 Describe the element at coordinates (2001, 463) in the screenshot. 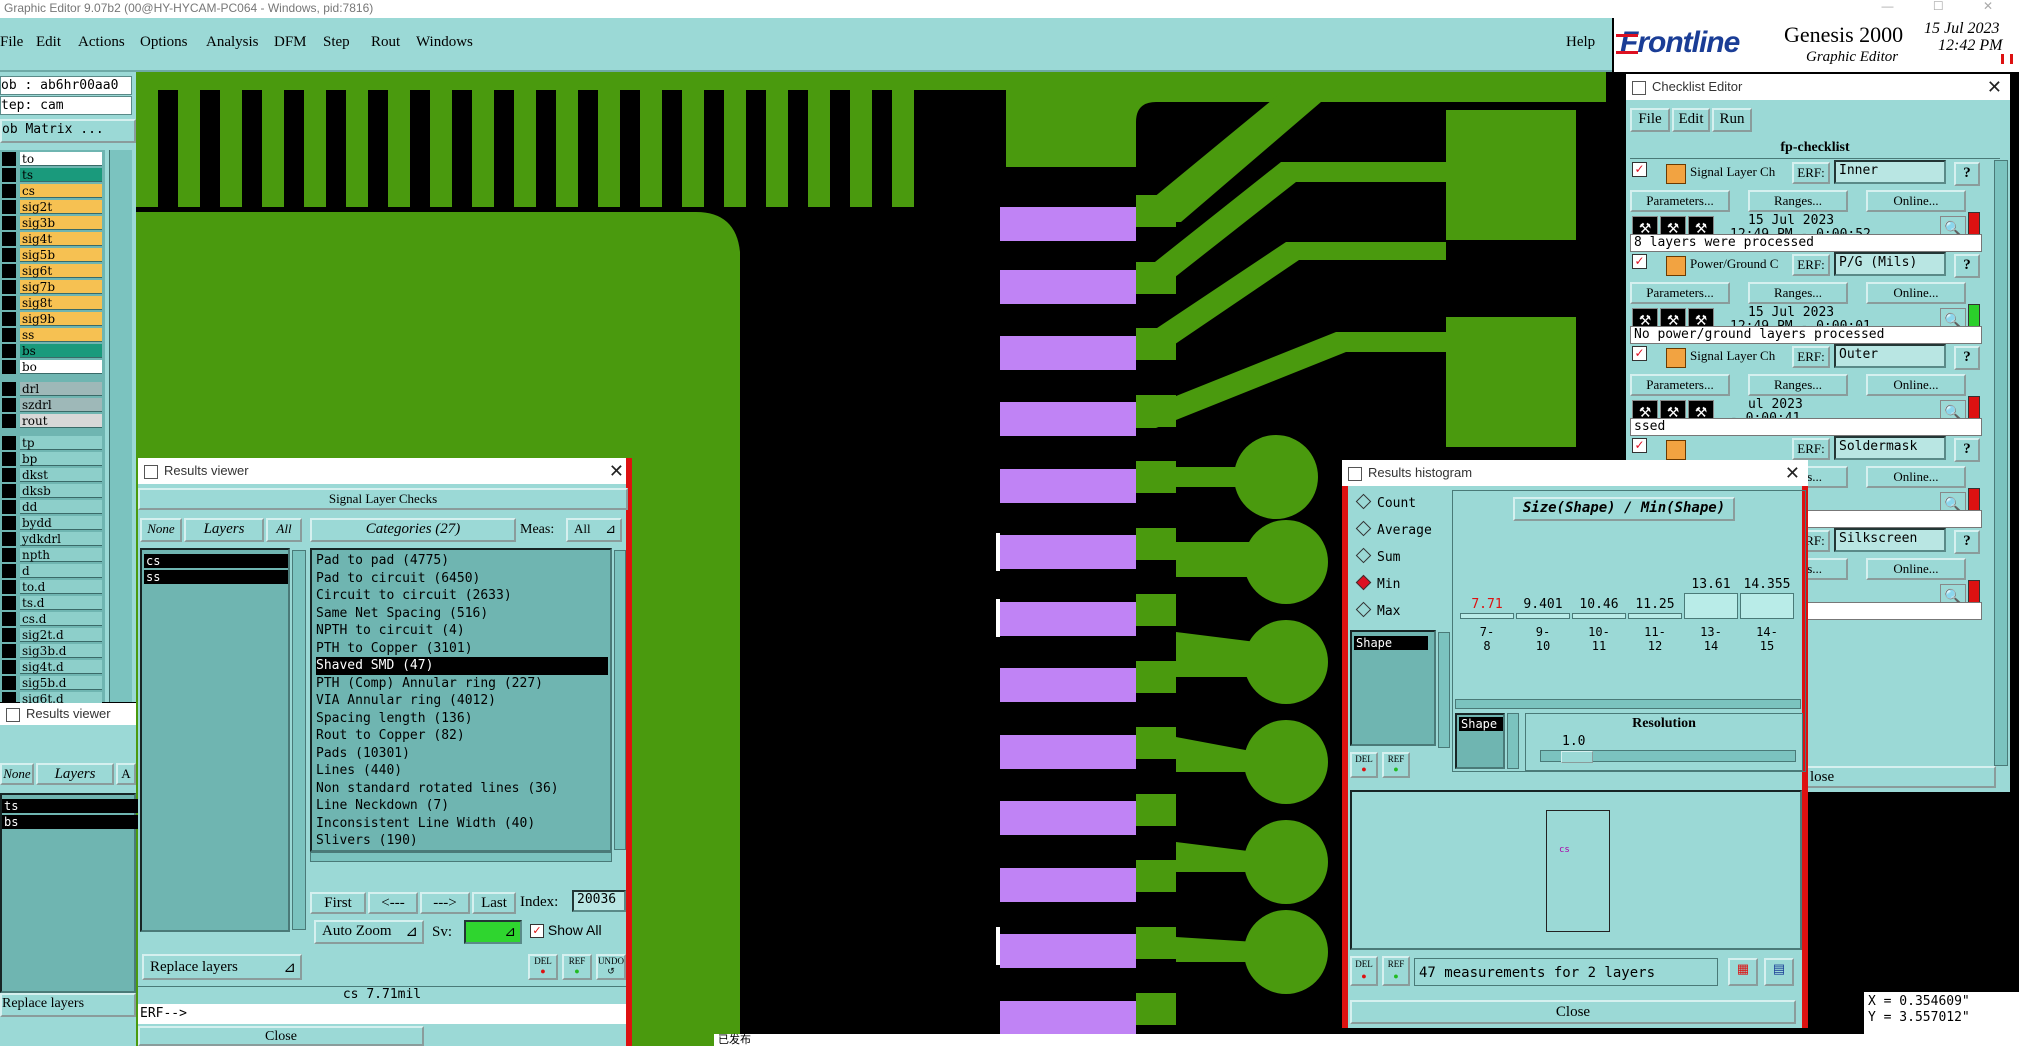

I see `checklist-scrollbar` at that location.